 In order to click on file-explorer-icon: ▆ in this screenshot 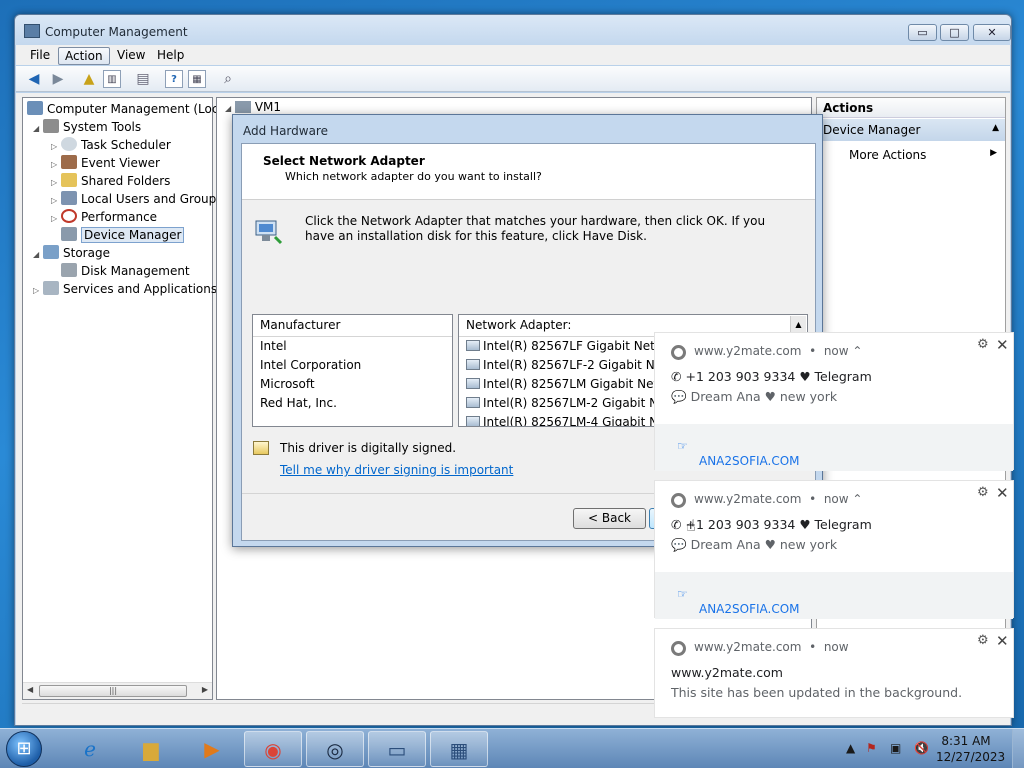, I will do `click(151, 749)`.